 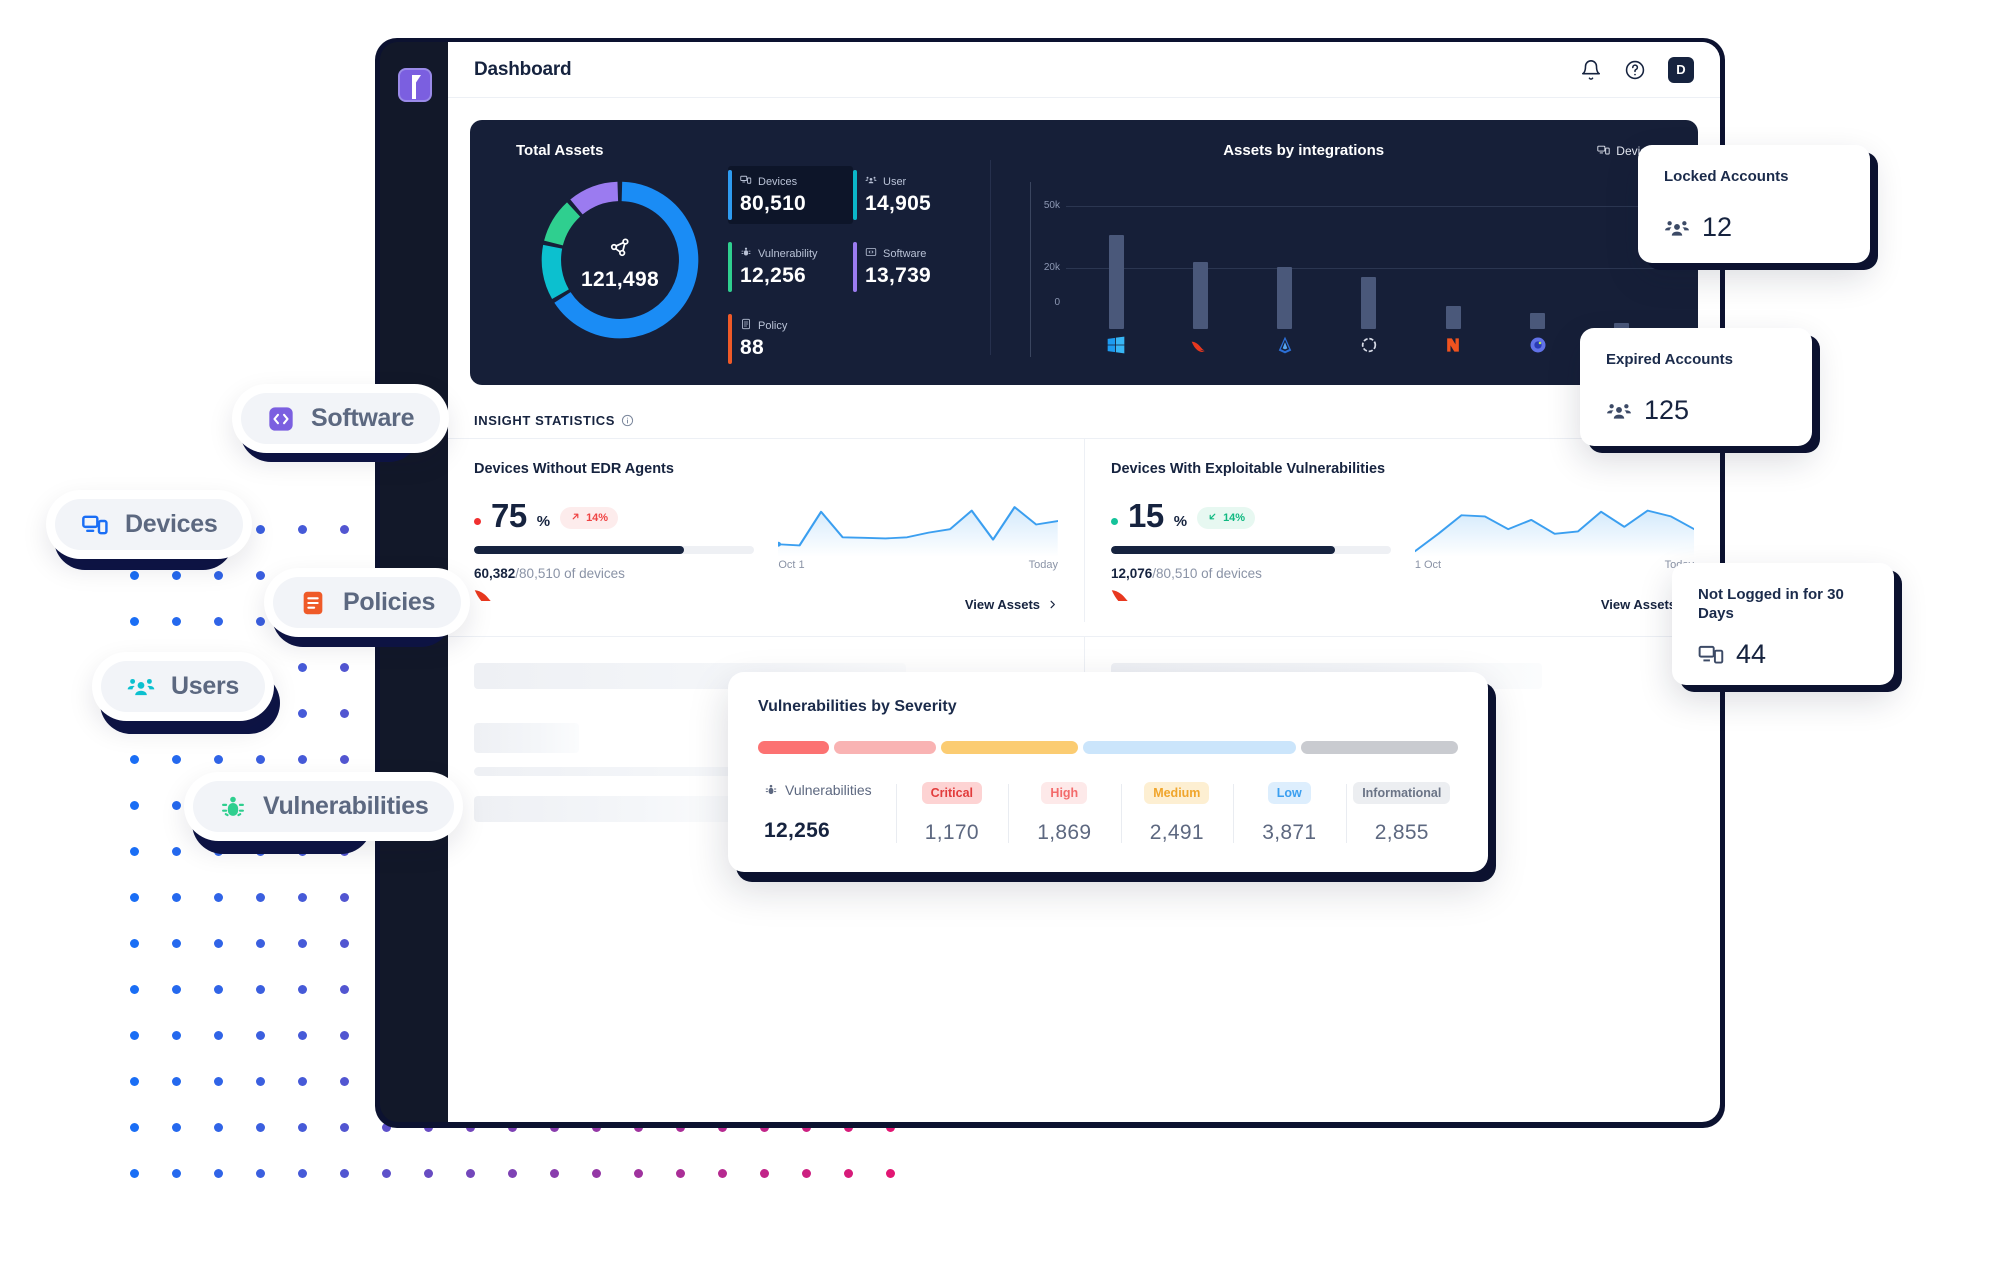 What do you see at coordinates (341, 418) in the screenshot?
I see `pill-software: Software` at bounding box center [341, 418].